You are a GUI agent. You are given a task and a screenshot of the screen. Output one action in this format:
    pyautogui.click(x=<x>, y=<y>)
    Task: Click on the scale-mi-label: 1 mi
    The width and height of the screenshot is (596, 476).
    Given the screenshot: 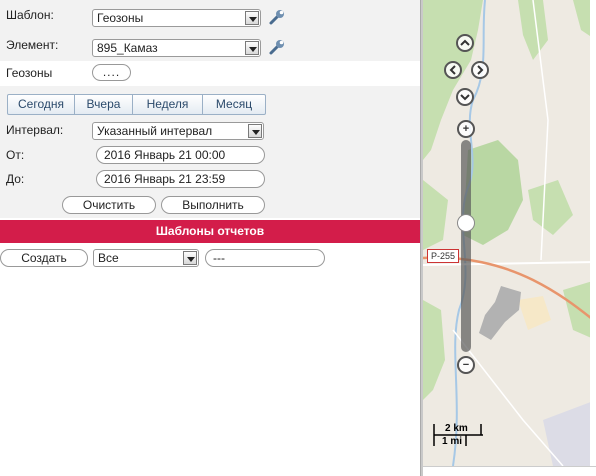 What is the action you would take?
    pyautogui.click(x=452, y=441)
    